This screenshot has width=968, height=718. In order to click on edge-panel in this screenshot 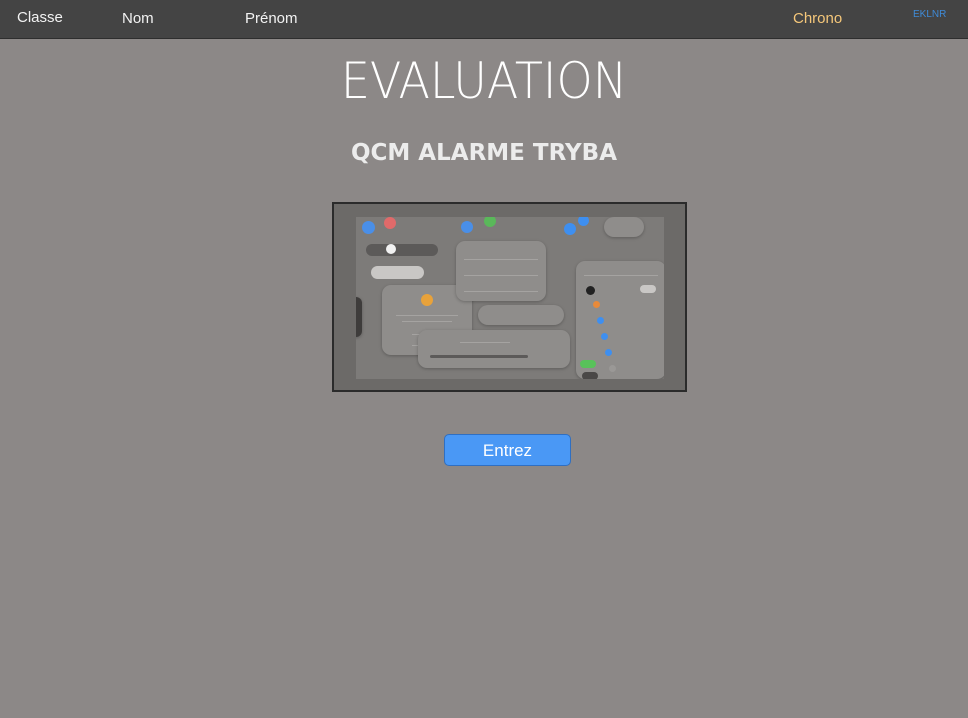, I will do `click(359, 317)`.